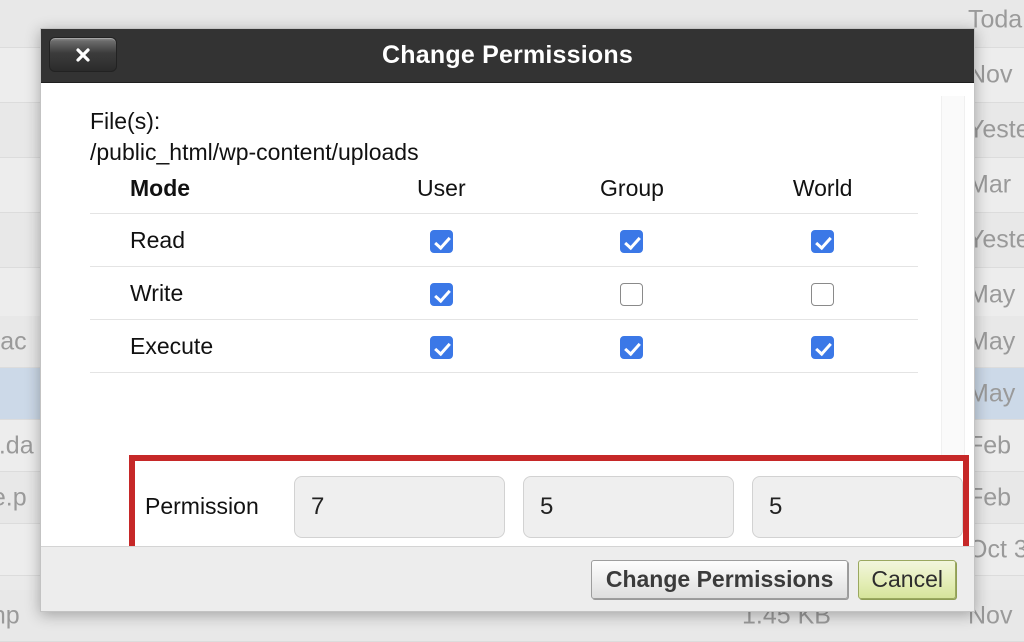 The height and width of the screenshot is (642, 1024). What do you see at coordinates (632, 188) in the screenshot?
I see `column-header-group: Group` at bounding box center [632, 188].